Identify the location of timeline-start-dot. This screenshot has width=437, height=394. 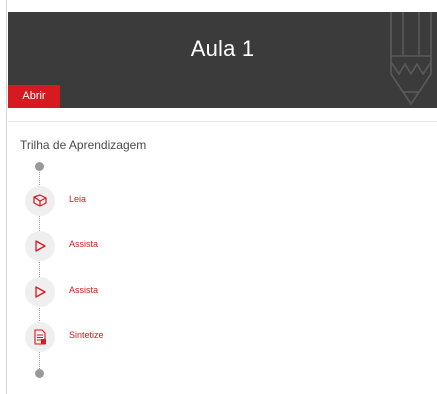
(39, 166).